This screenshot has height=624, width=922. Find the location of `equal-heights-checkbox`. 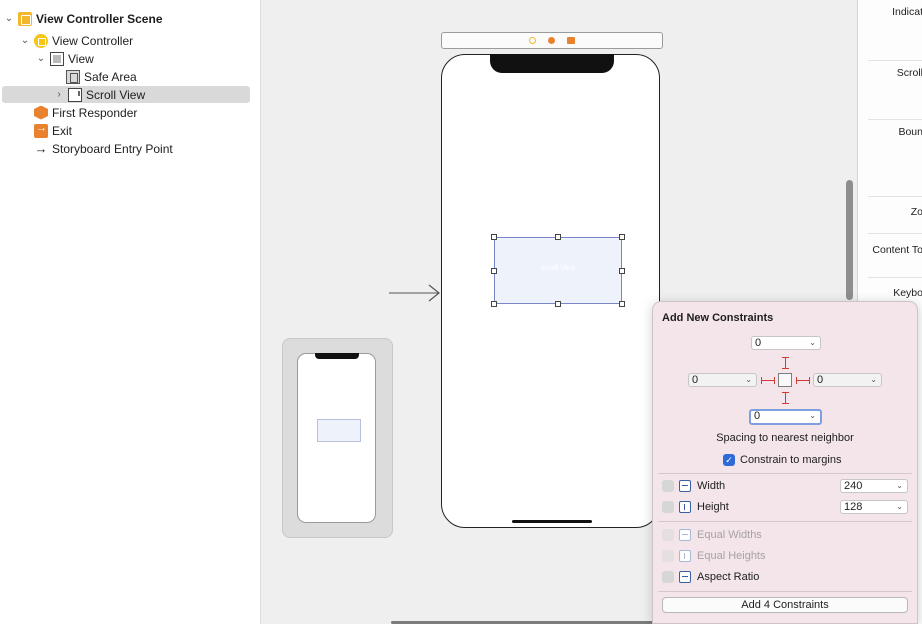

equal-heights-checkbox is located at coordinates (668, 556).